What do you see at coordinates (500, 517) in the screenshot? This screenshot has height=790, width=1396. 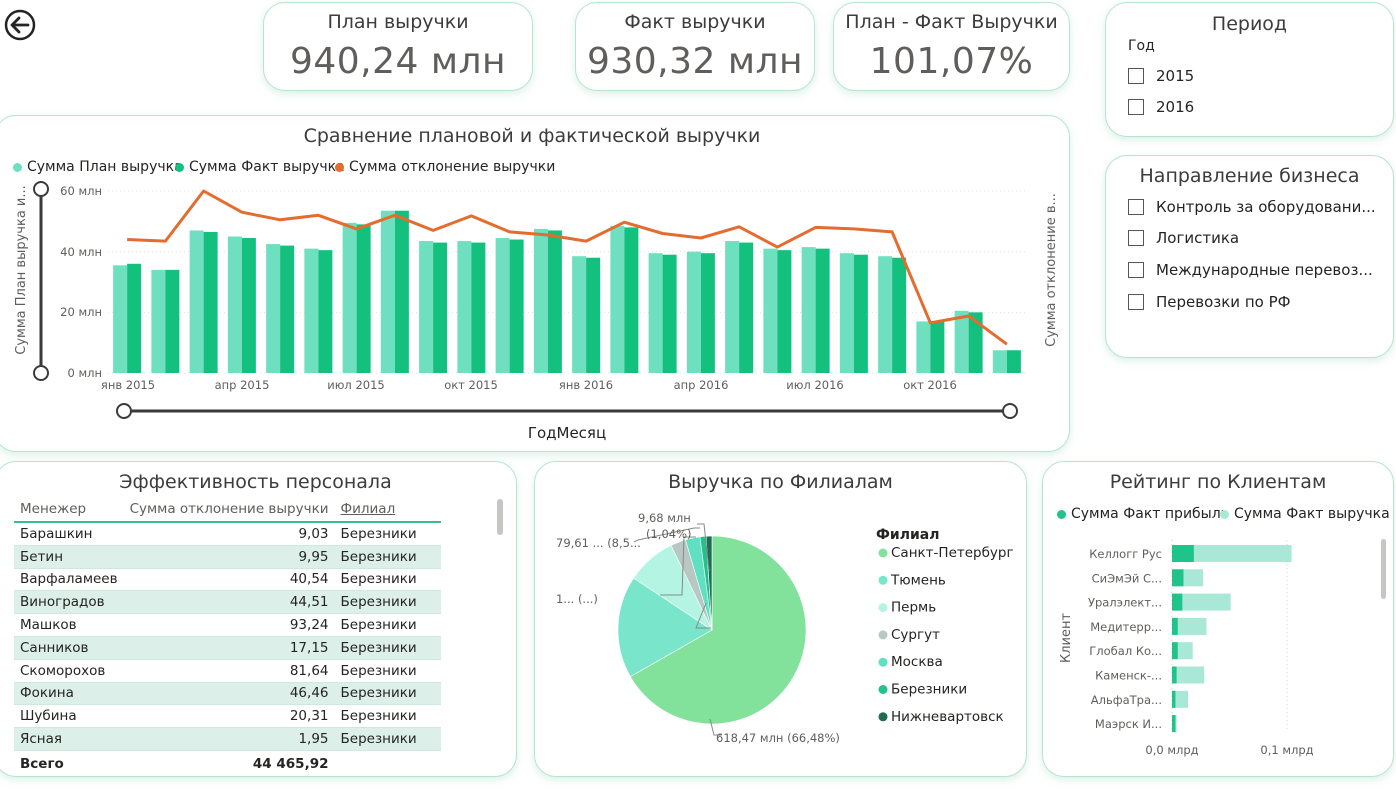 I see `table-scrollbar` at bounding box center [500, 517].